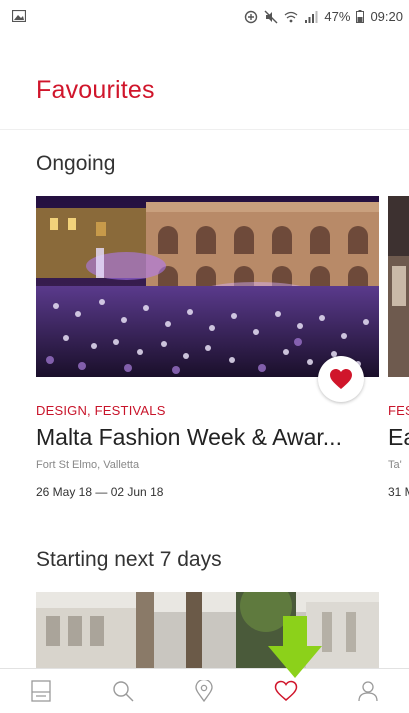 This screenshot has width=409, height=713. I want to click on heart-filled-icon, so click(341, 379).